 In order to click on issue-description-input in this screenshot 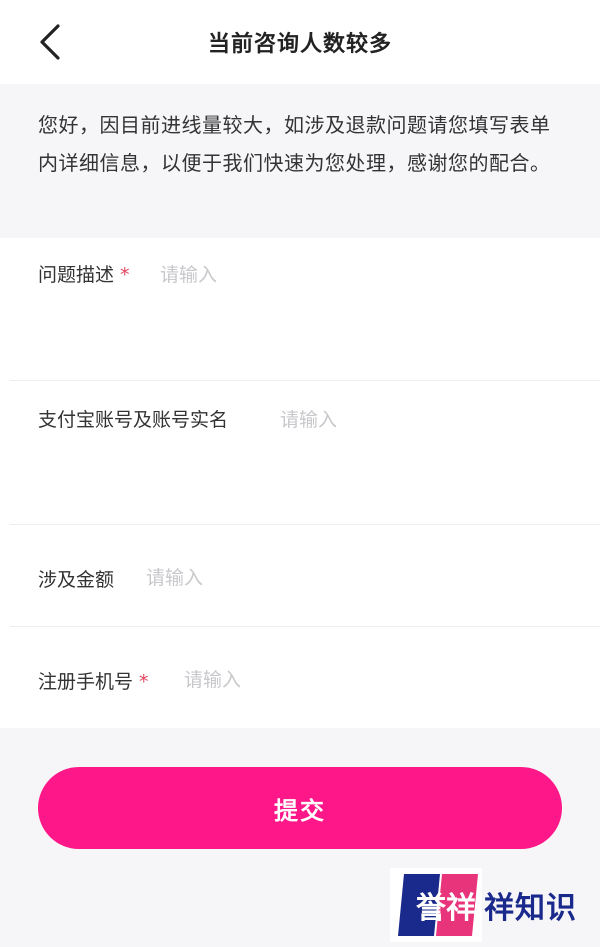, I will do `click(360, 310)`.